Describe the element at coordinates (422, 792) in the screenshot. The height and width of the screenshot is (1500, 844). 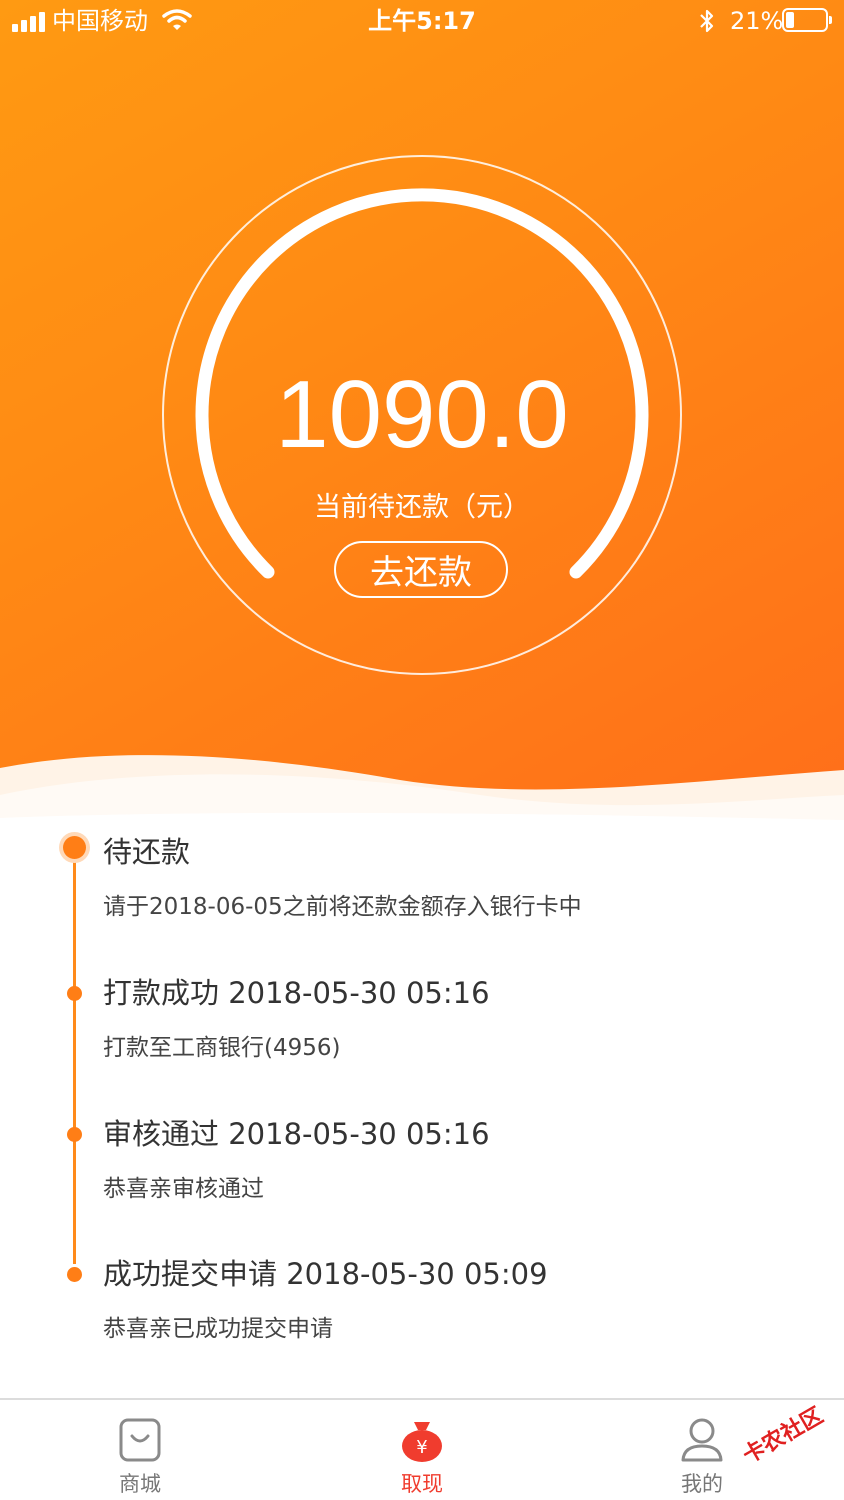
I see `wave-decoration` at that location.